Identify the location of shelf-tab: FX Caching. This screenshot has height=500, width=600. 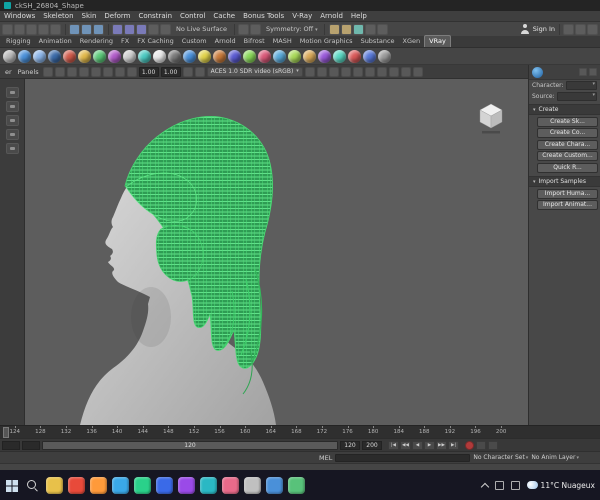
(155, 41).